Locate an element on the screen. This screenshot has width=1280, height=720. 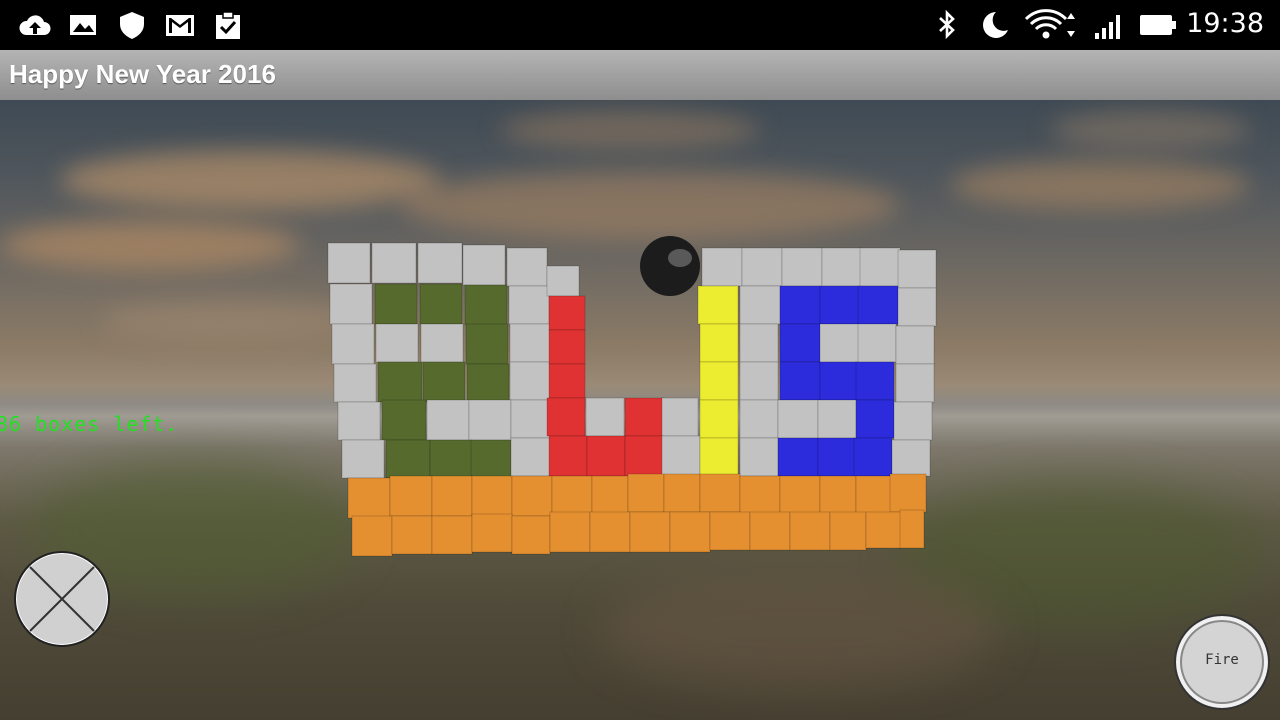
clock-time: 19:38 is located at coordinates (1225, 23).